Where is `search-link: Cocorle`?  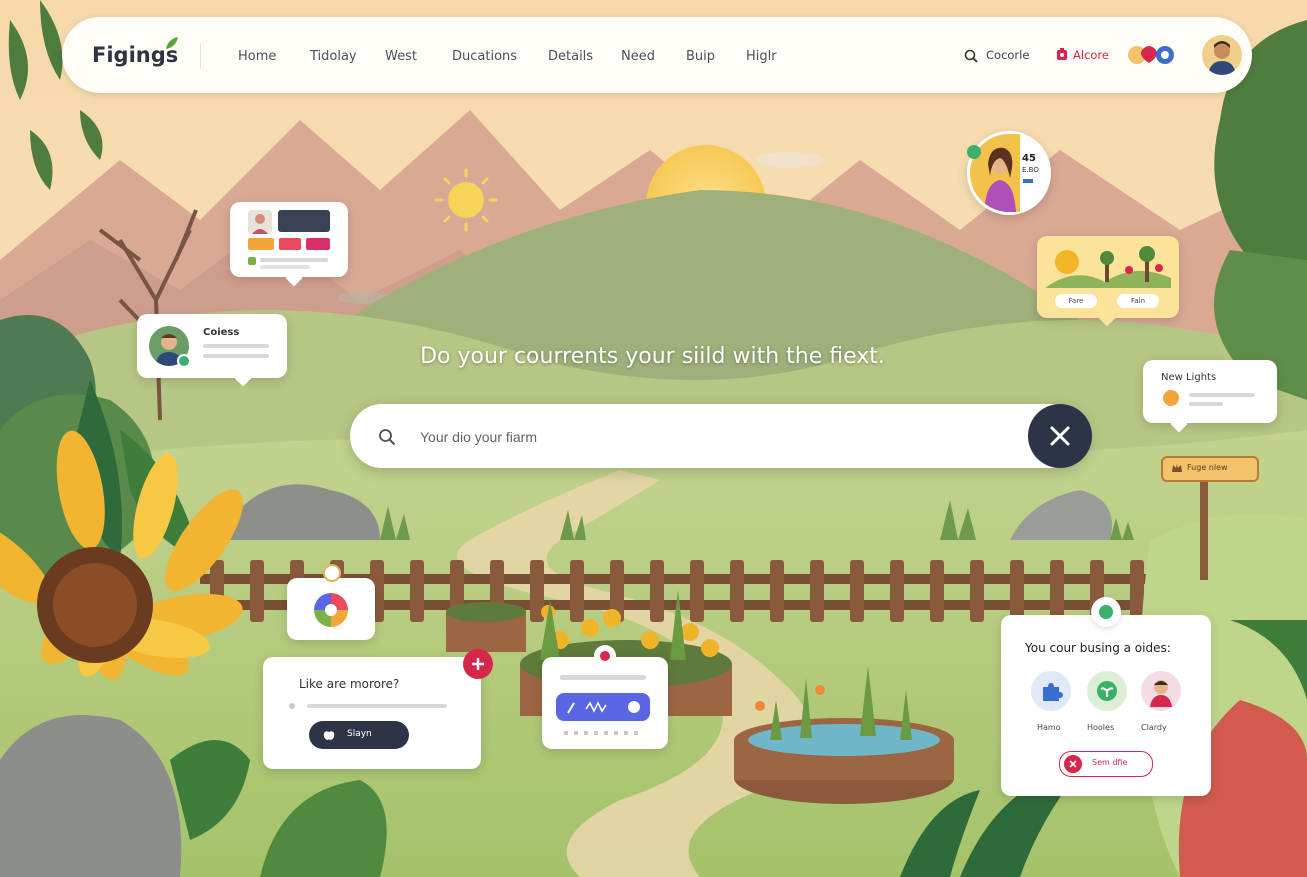
search-link: Cocorle is located at coordinates (1007, 55).